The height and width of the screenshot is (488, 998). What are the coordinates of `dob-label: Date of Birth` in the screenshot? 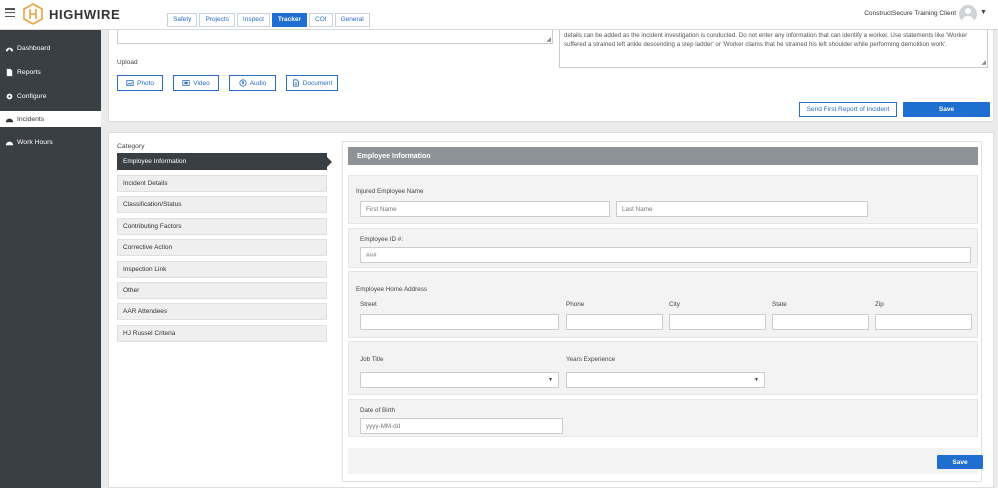 It's located at (377, 410).